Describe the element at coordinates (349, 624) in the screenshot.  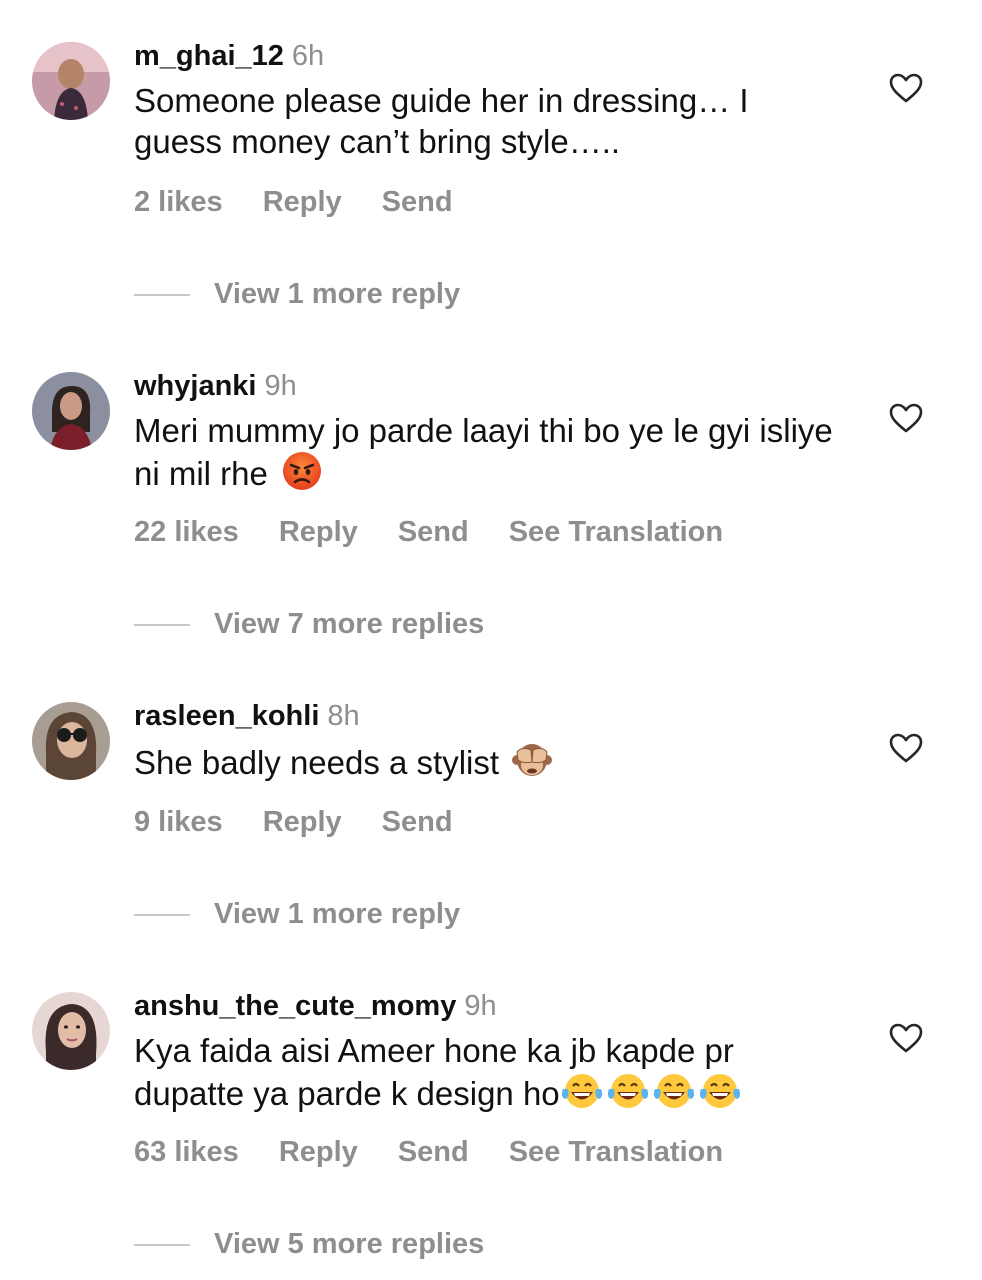
I see `view-replies-label: View 7 more replies` at that location.